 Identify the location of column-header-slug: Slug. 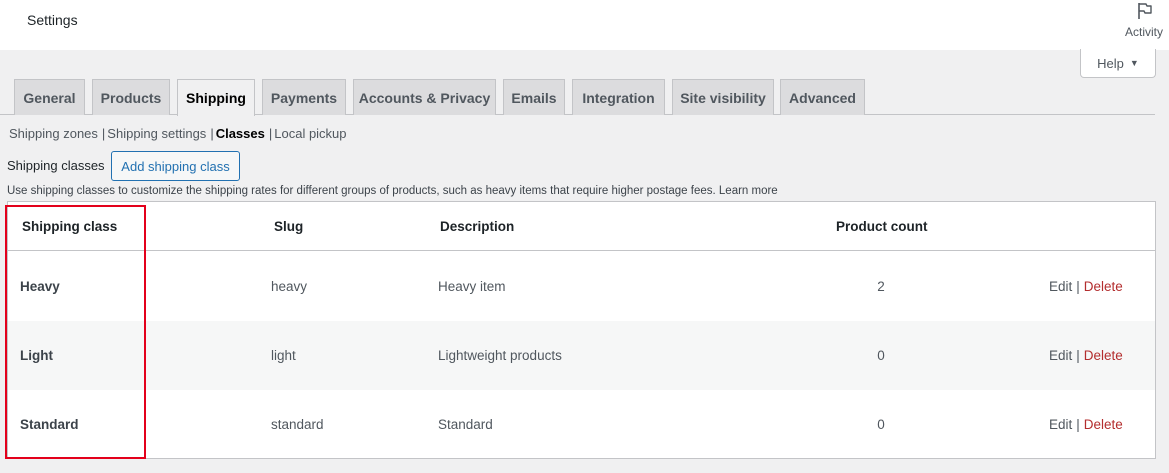
(289, 226).